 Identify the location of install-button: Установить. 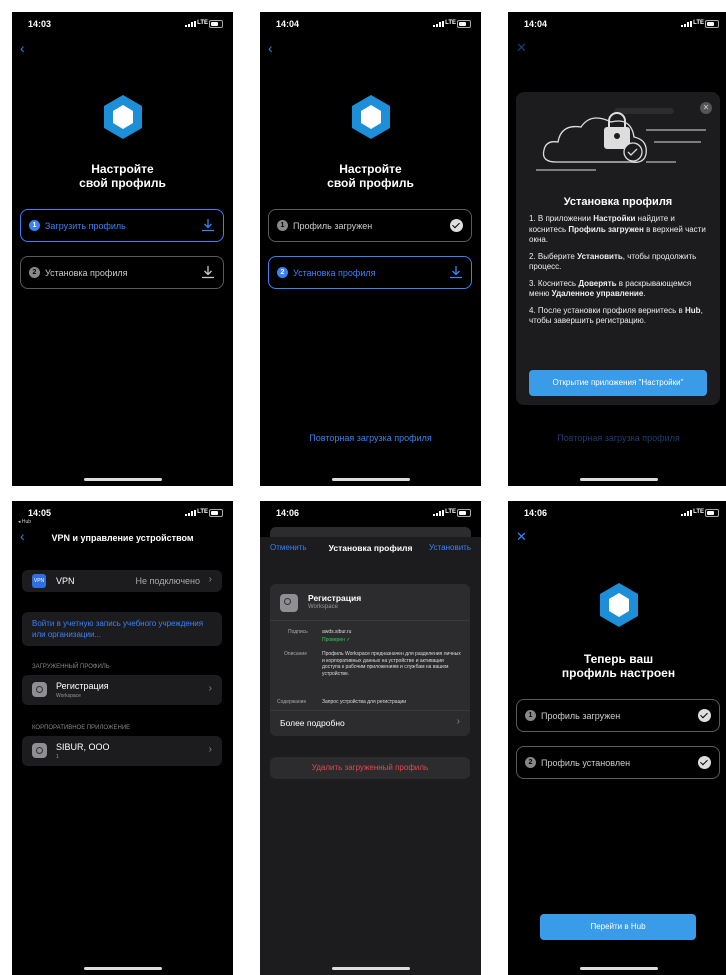
(450, 547).